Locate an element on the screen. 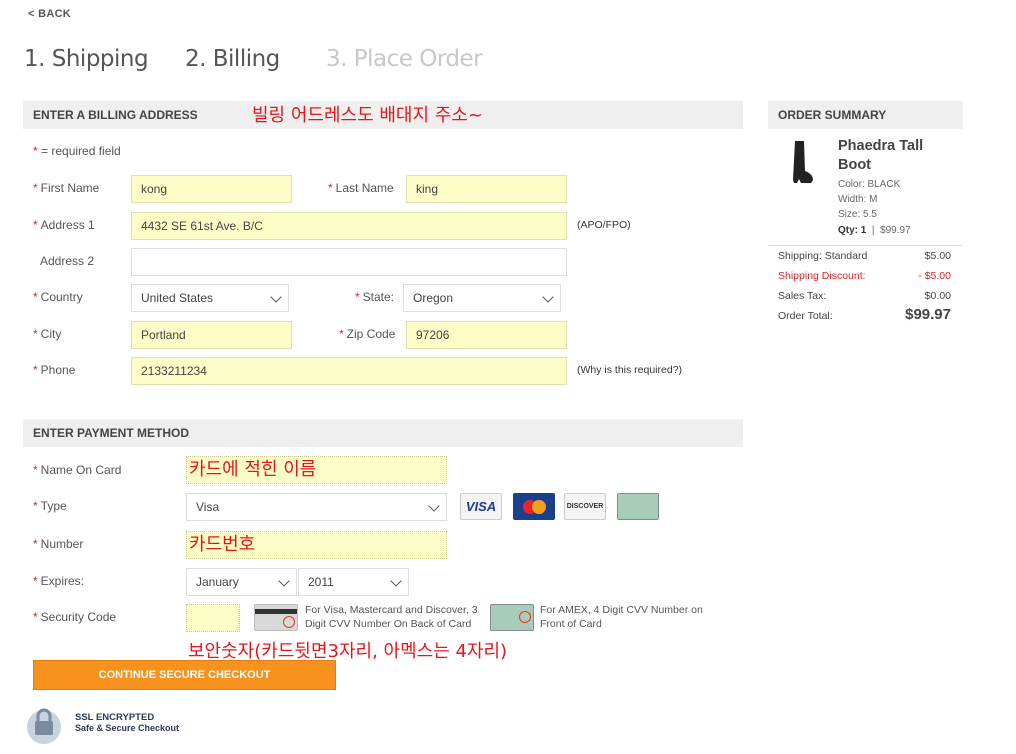 Image resolution: width=1016 pixels, height=754 pixels. step-place-order: 3. Place Order is located at coordinates (404, 59).